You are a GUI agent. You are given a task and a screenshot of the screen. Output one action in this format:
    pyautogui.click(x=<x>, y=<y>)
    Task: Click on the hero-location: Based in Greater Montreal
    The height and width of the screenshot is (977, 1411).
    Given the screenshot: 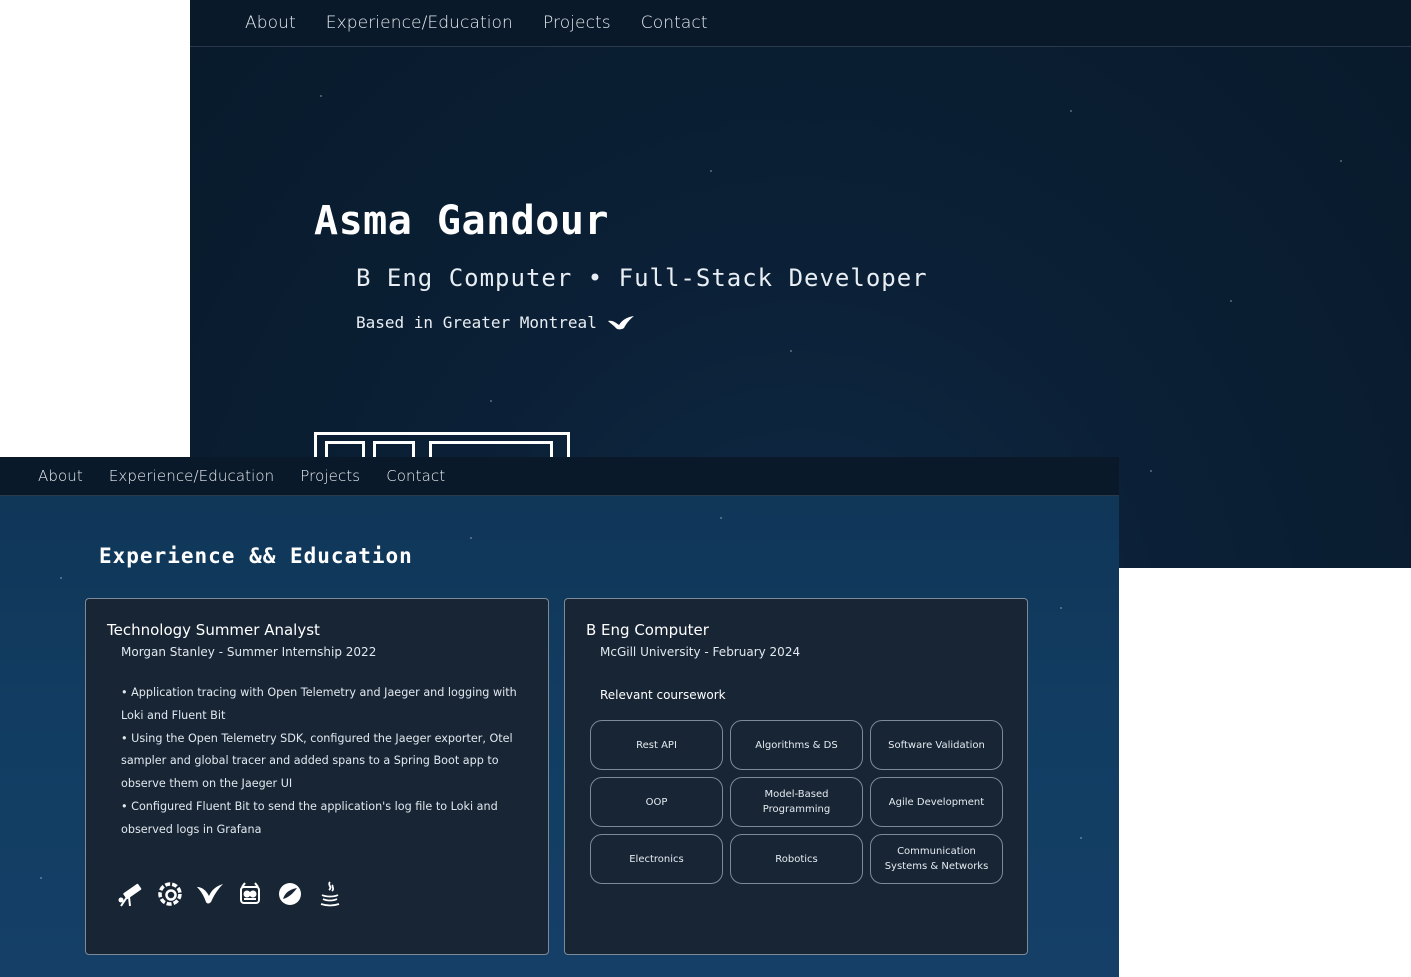 What is the action you would take?
    pyautogui.click(x=495, y=322)
    